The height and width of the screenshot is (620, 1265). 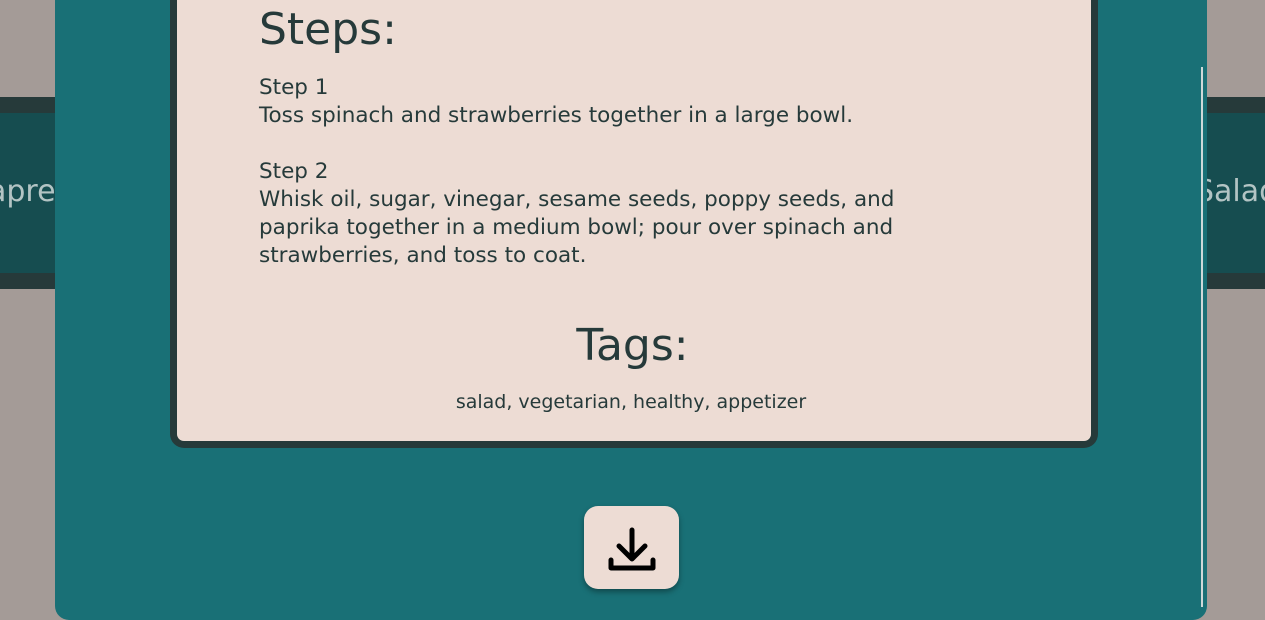 What do you see at coordinates (631, 402) in the screenshot?
I see `tags-list: salad, vegetarian, healthy, appetizer` at bounding box center [631, 402].